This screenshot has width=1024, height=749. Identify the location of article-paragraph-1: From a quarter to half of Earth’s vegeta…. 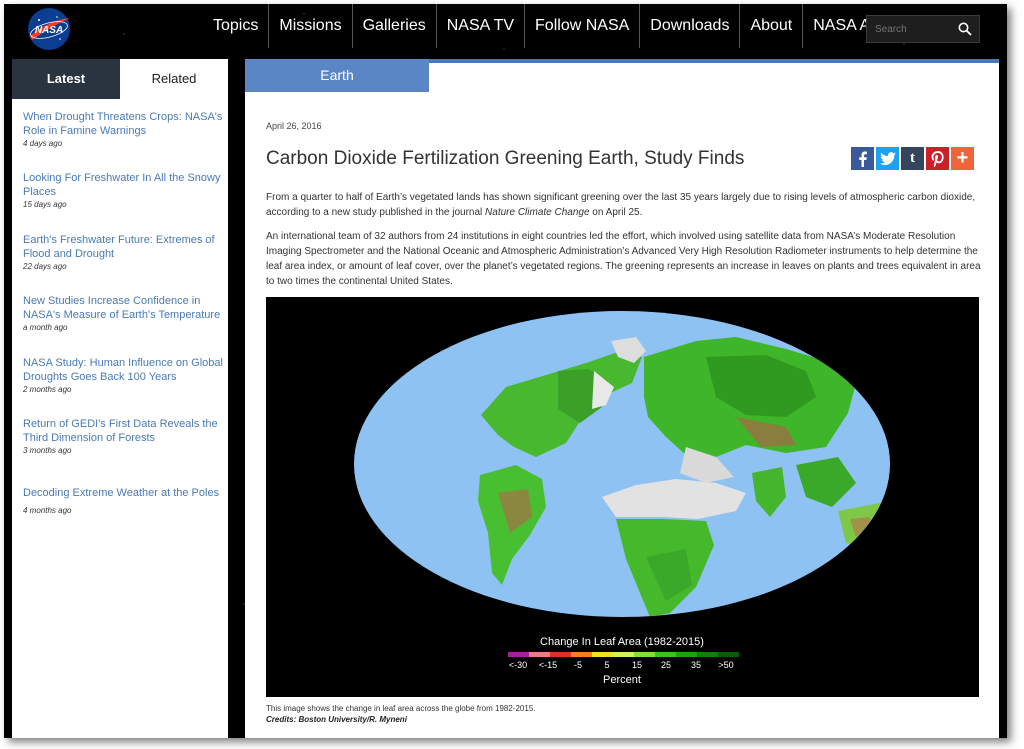
(623, 205).